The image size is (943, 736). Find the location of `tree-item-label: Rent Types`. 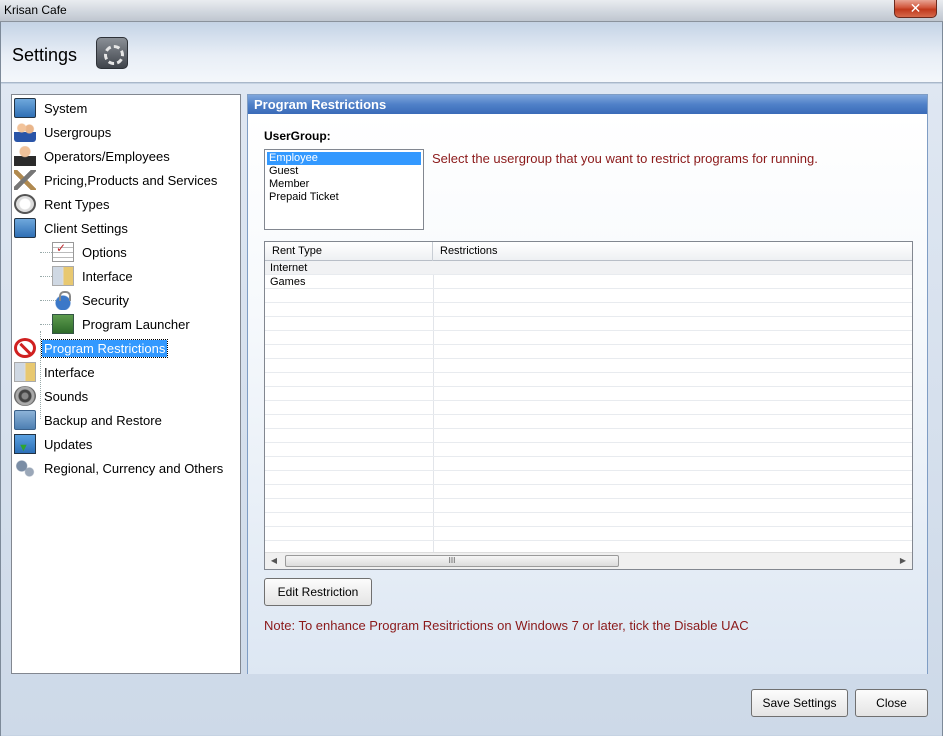

tree-item-label: Rent Types is located at coordinates (77, 204).